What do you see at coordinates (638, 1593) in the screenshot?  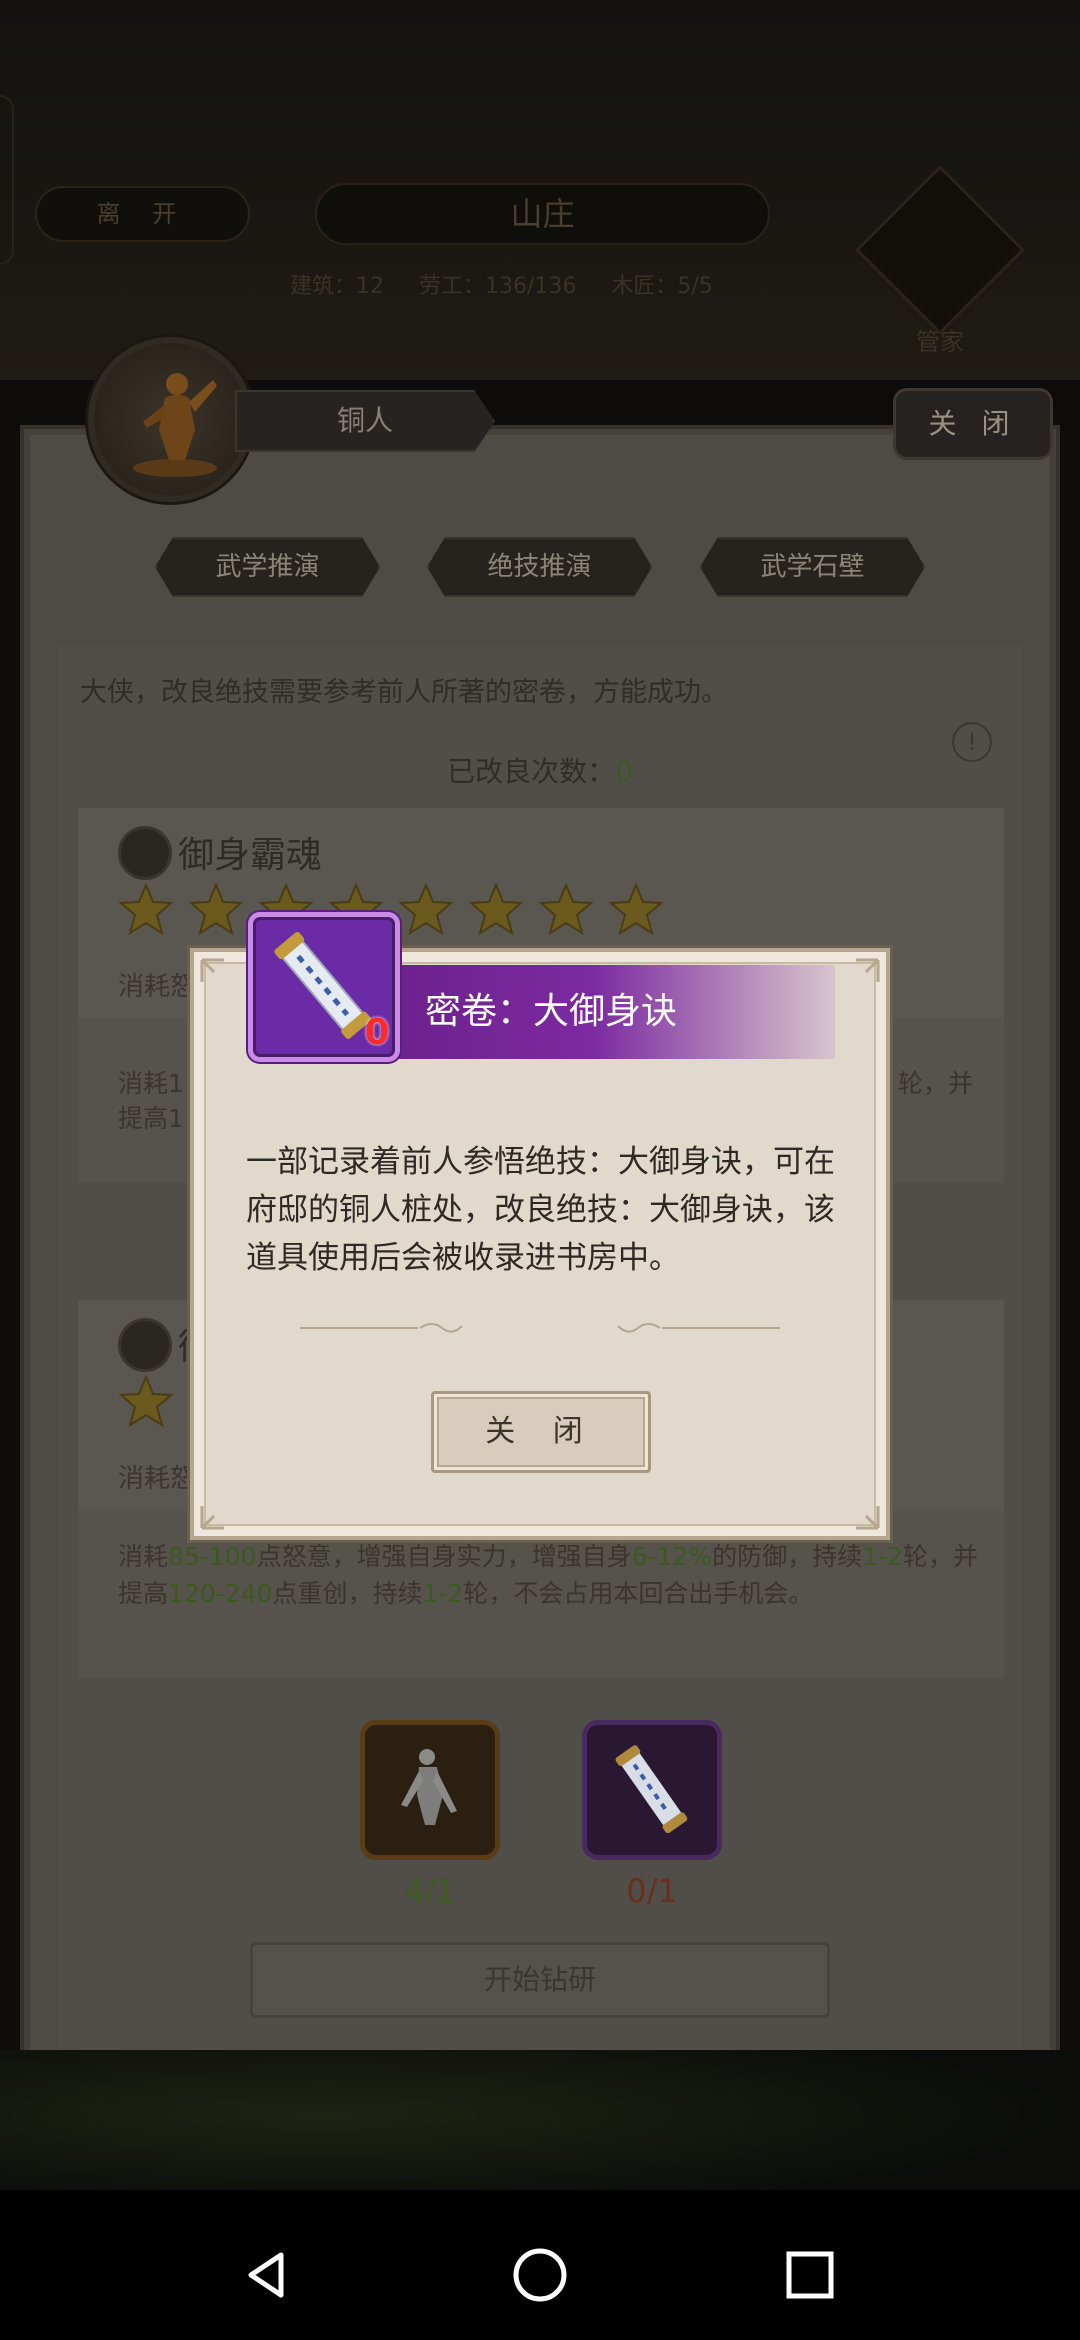 I see `desc-segment: 轮，不会占用本回合出手机会。` at bounding box center [638, 1593].